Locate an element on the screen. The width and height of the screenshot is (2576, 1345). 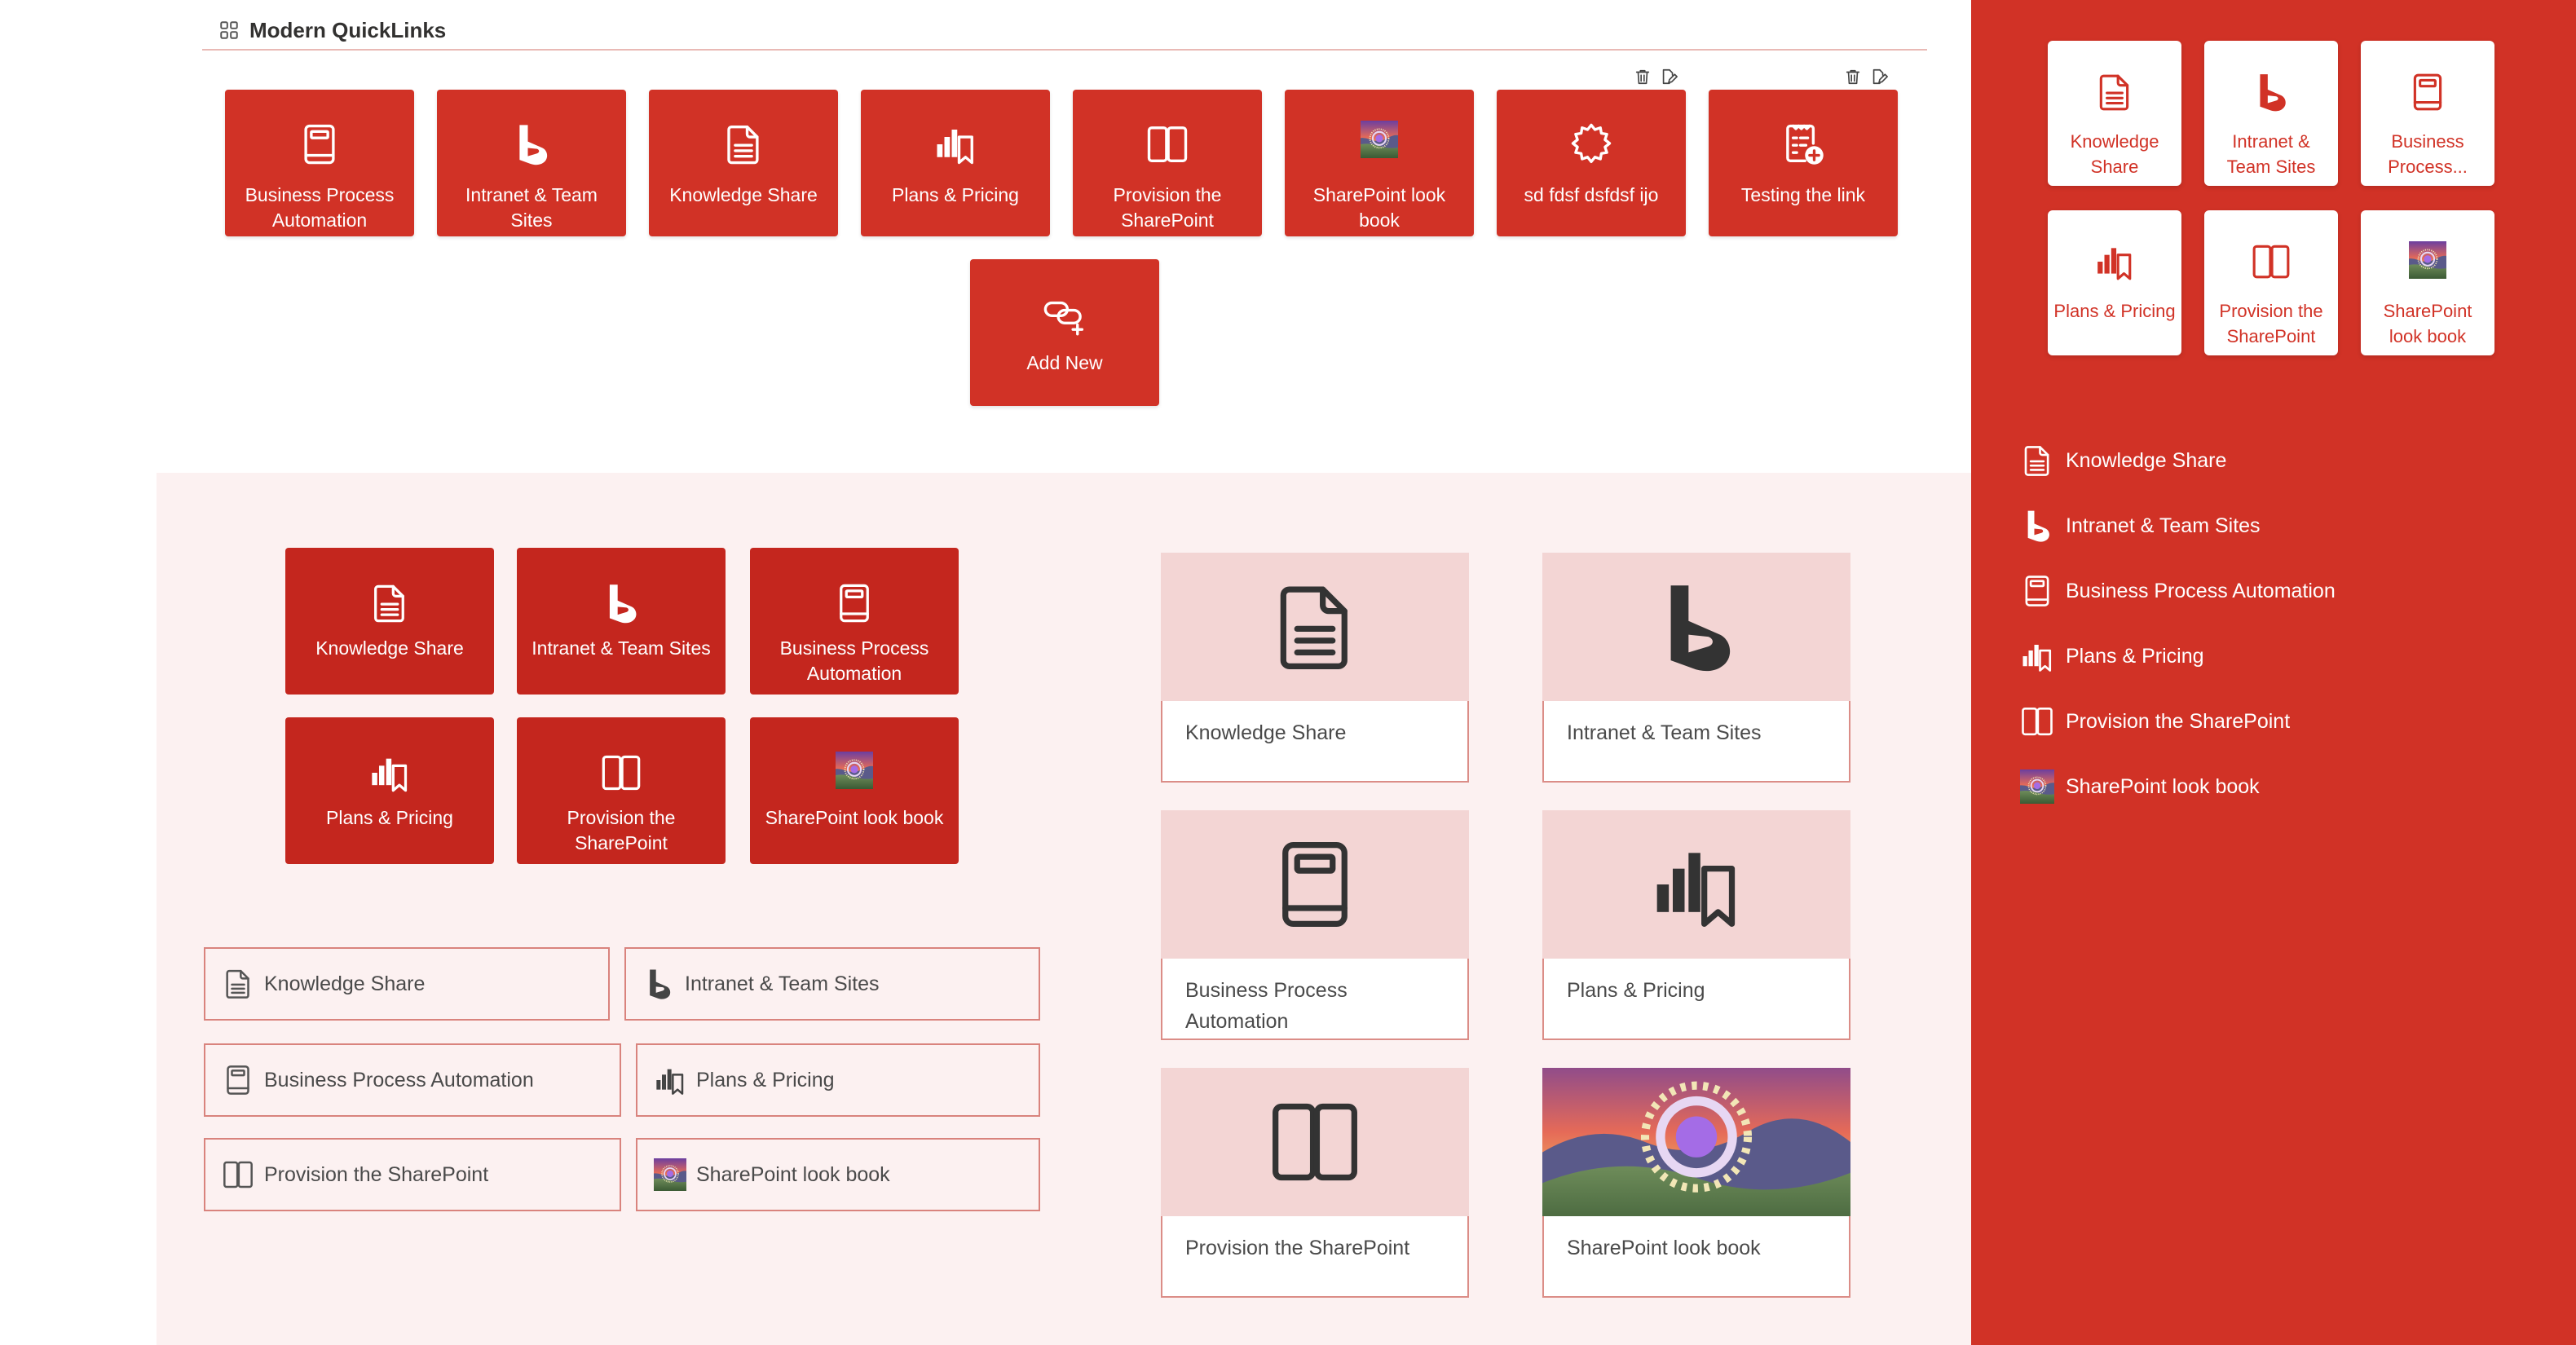
link-label: Knowledge Share is located at coordinates (2146, 460).